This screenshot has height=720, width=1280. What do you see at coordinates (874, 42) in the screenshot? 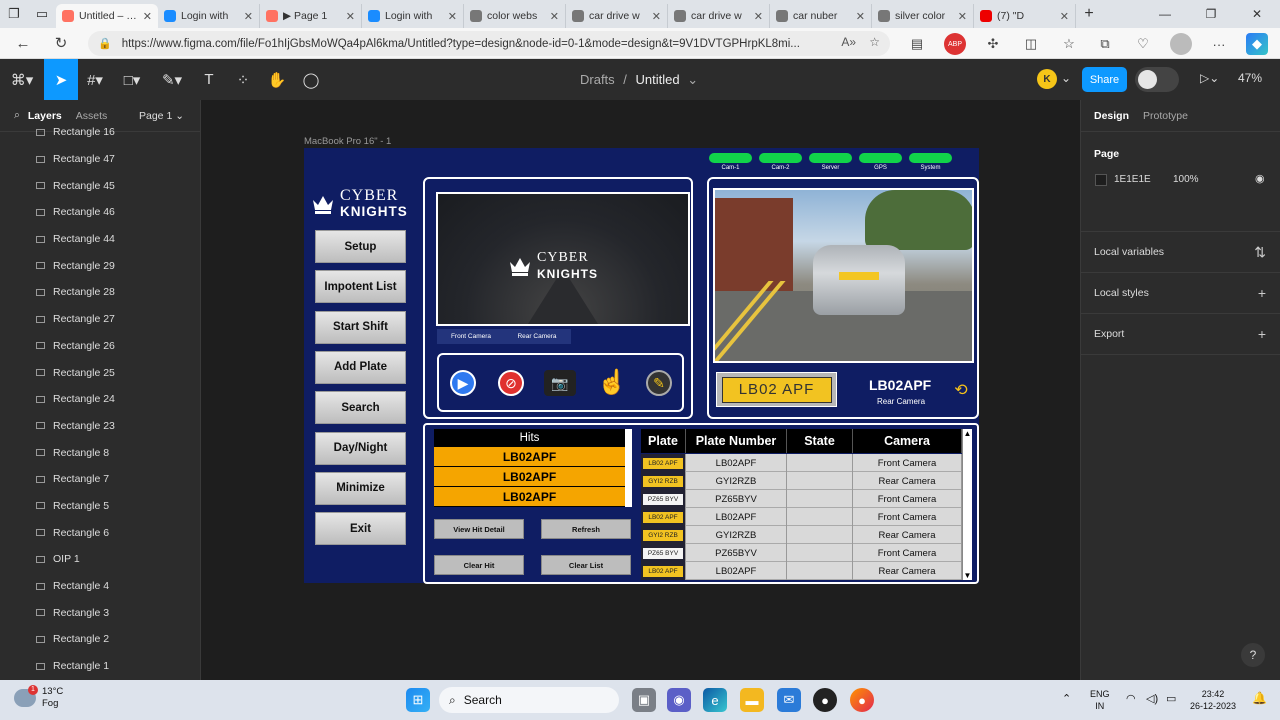
I see `favorite-star-icon: ☆` at bounding box center [874, 42].